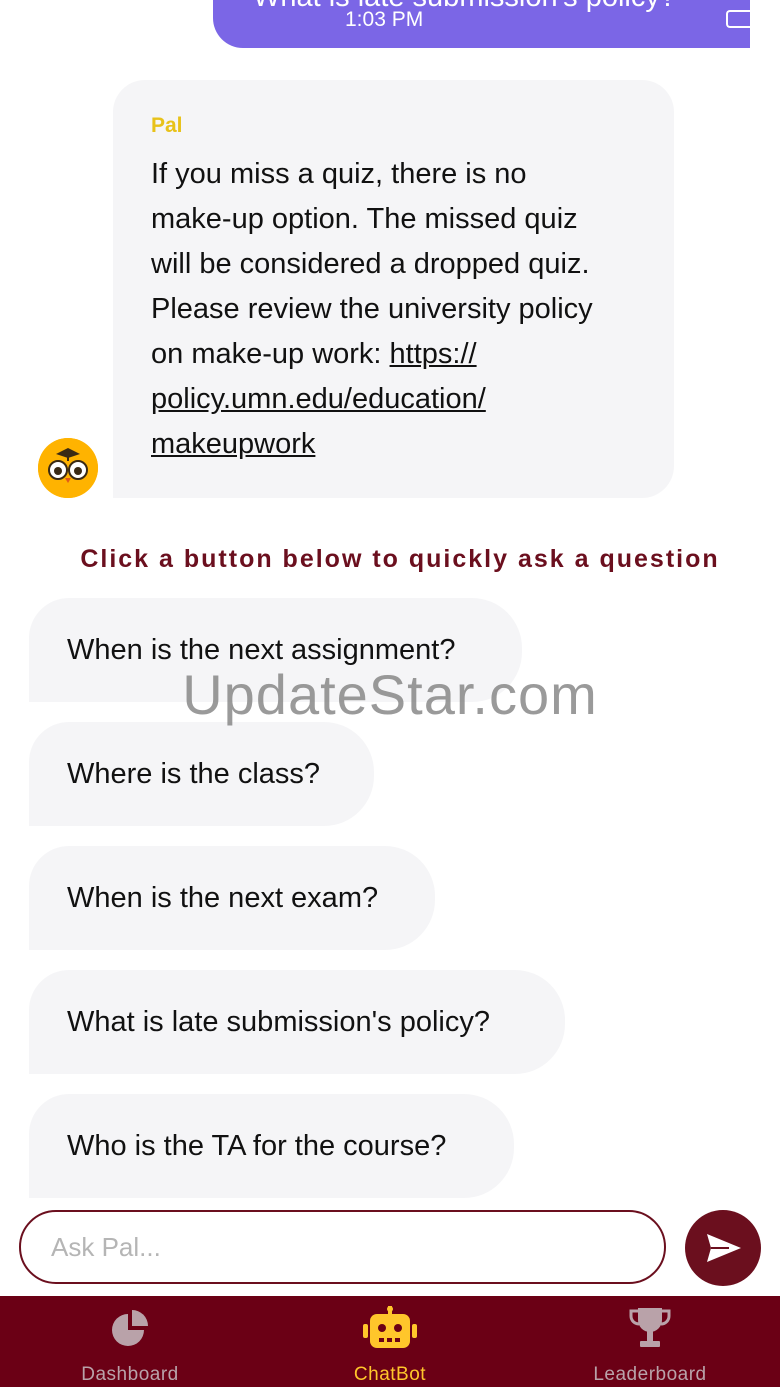 The height and width of the screenshot is (1387, 780). What do you see at coordinates (271, 1146) in the screenshot?
I see `quick-button-ta: Who is the TA for the course?` at bounding box center [271, 1146].